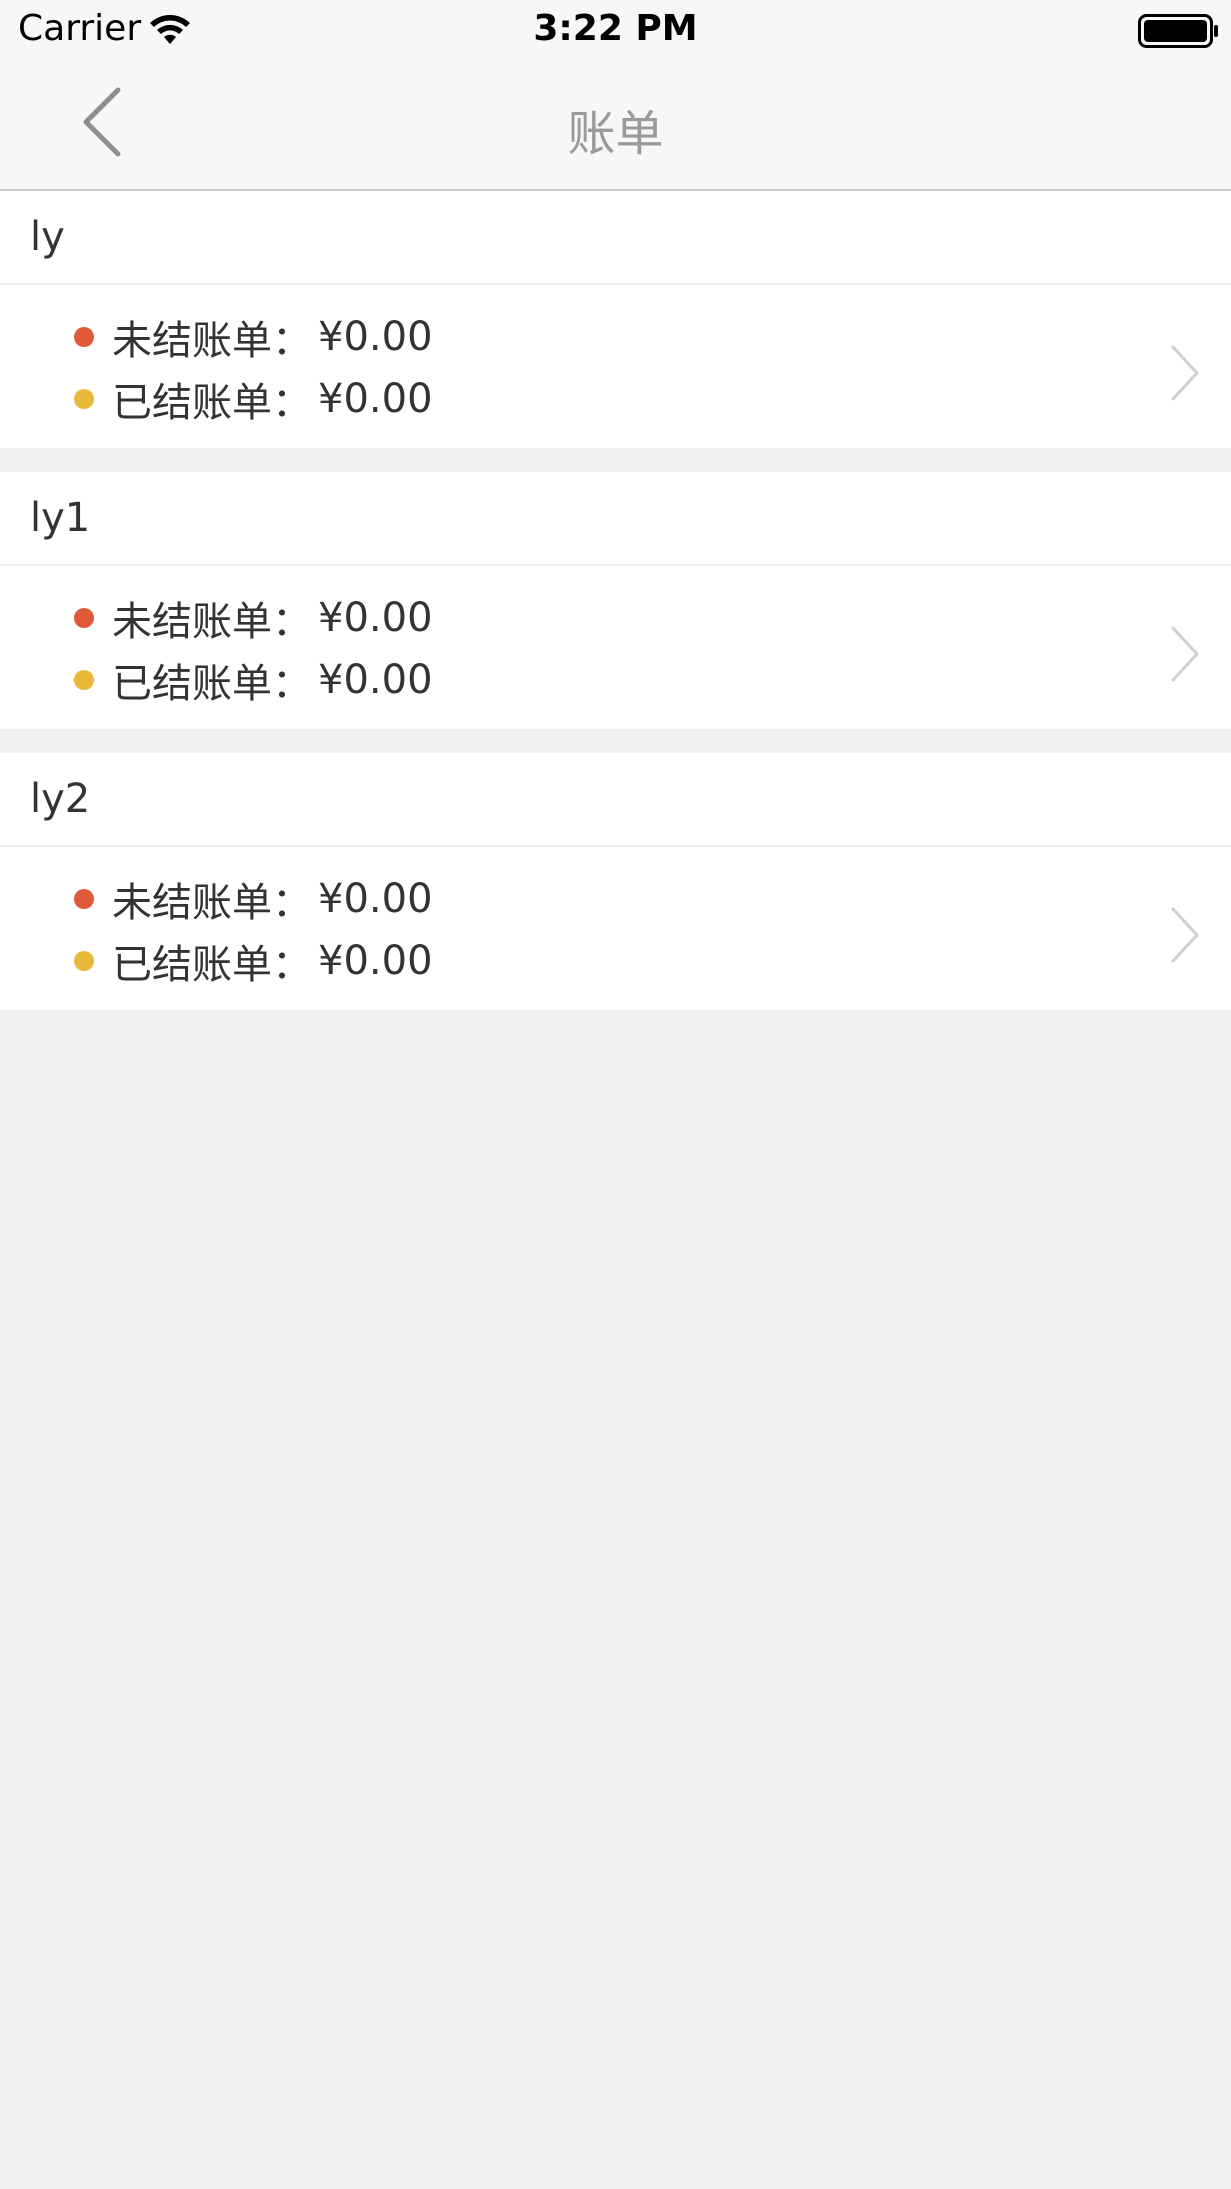  I want to click on account-name: ly, so click(615, 238).